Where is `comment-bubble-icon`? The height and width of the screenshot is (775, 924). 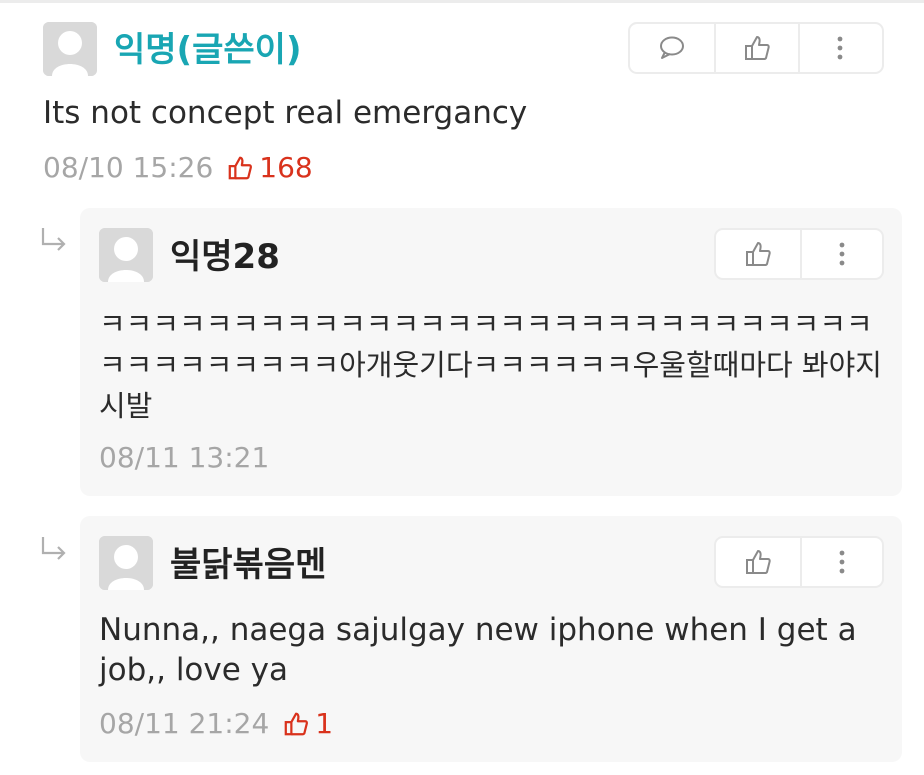 comment-bubble-icon is located at coordinates (672, 47).